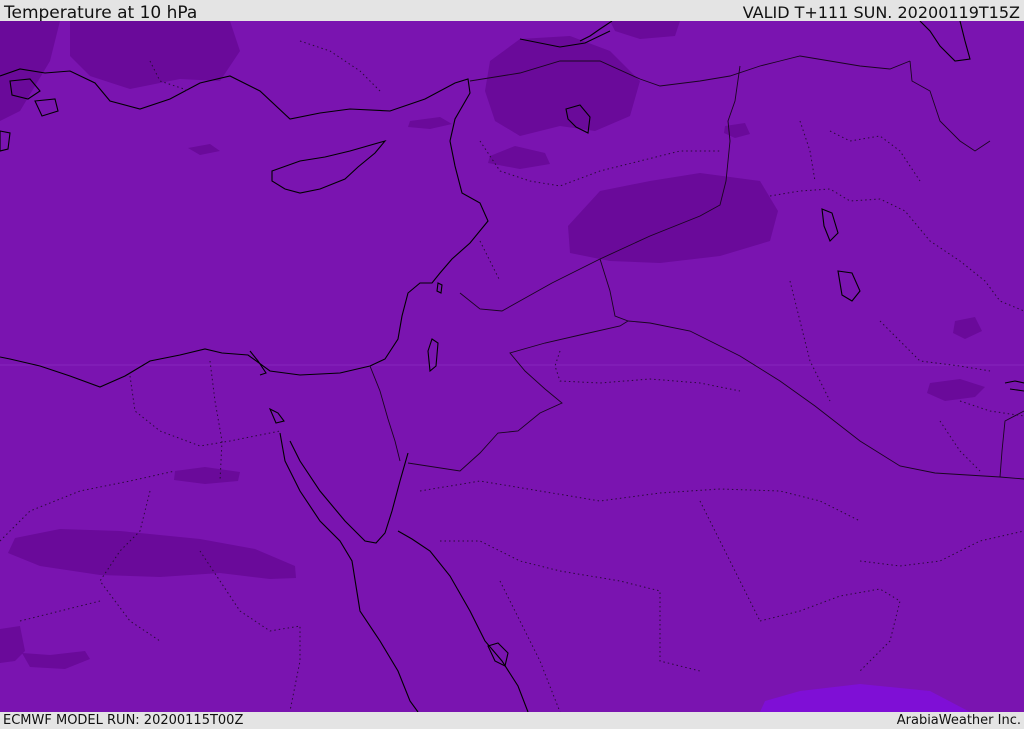 Image resolution: width=1024 pixels, height=729 pixels. I want to click on valid-time: VALID T+111 SUN. 20200119T15Z, so click(881, 12).